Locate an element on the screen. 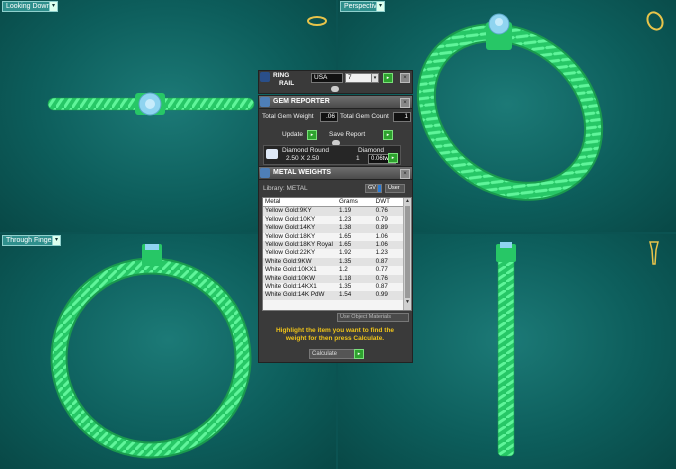 Image resolution: width=676 pixels, height=469 pixels. grams-cell: 1.19 is located at coordinates (355, 211).